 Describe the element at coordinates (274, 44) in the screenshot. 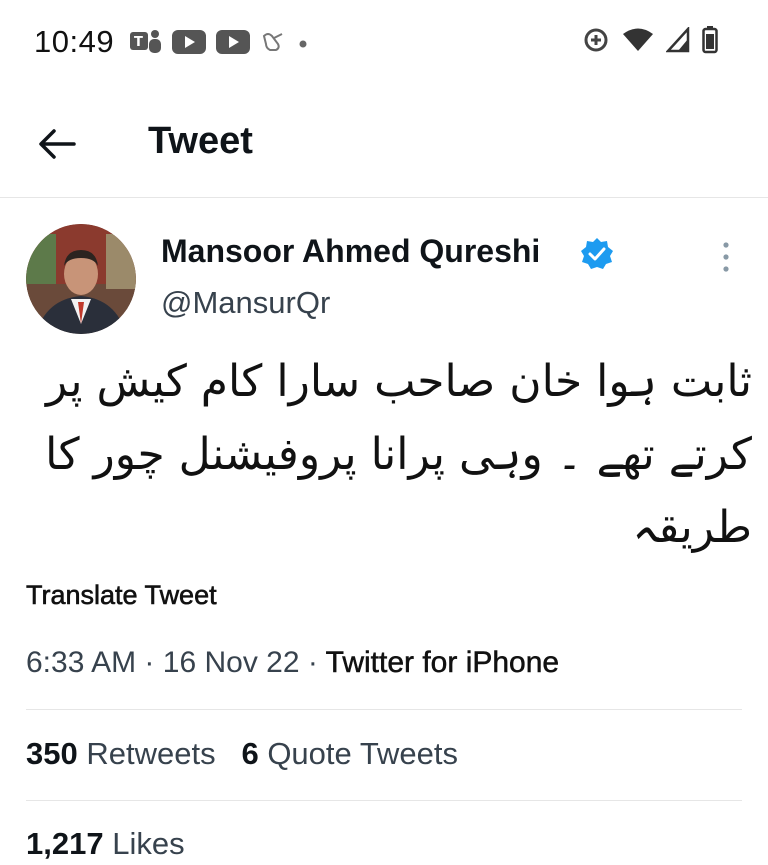

I see `accessibility-icon` at that location.